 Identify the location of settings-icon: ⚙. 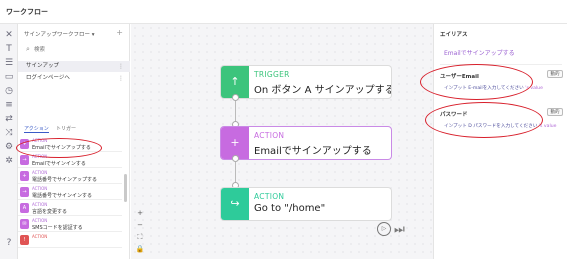
(9, 147).